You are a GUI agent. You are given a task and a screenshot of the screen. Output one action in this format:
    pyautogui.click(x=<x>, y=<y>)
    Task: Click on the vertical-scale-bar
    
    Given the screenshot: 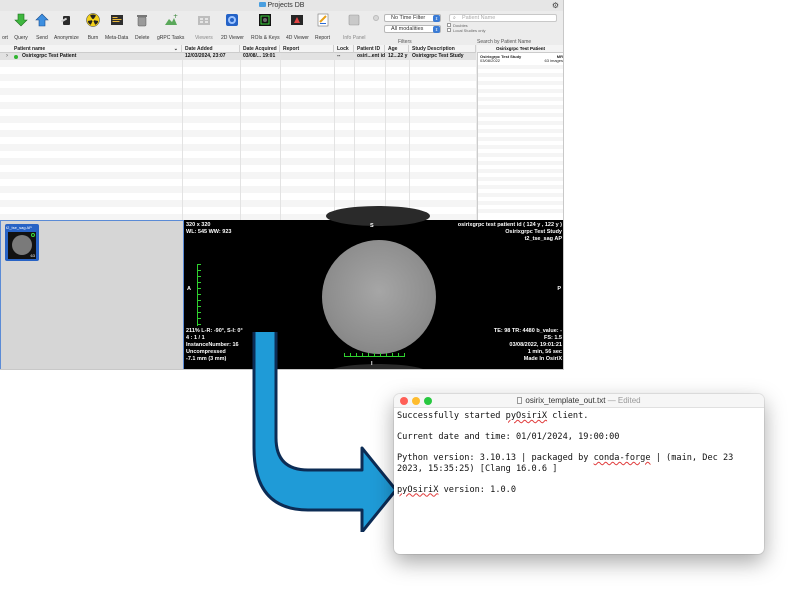 What is the action you would take?
    pyautogui.click(x=199, y=295)
    